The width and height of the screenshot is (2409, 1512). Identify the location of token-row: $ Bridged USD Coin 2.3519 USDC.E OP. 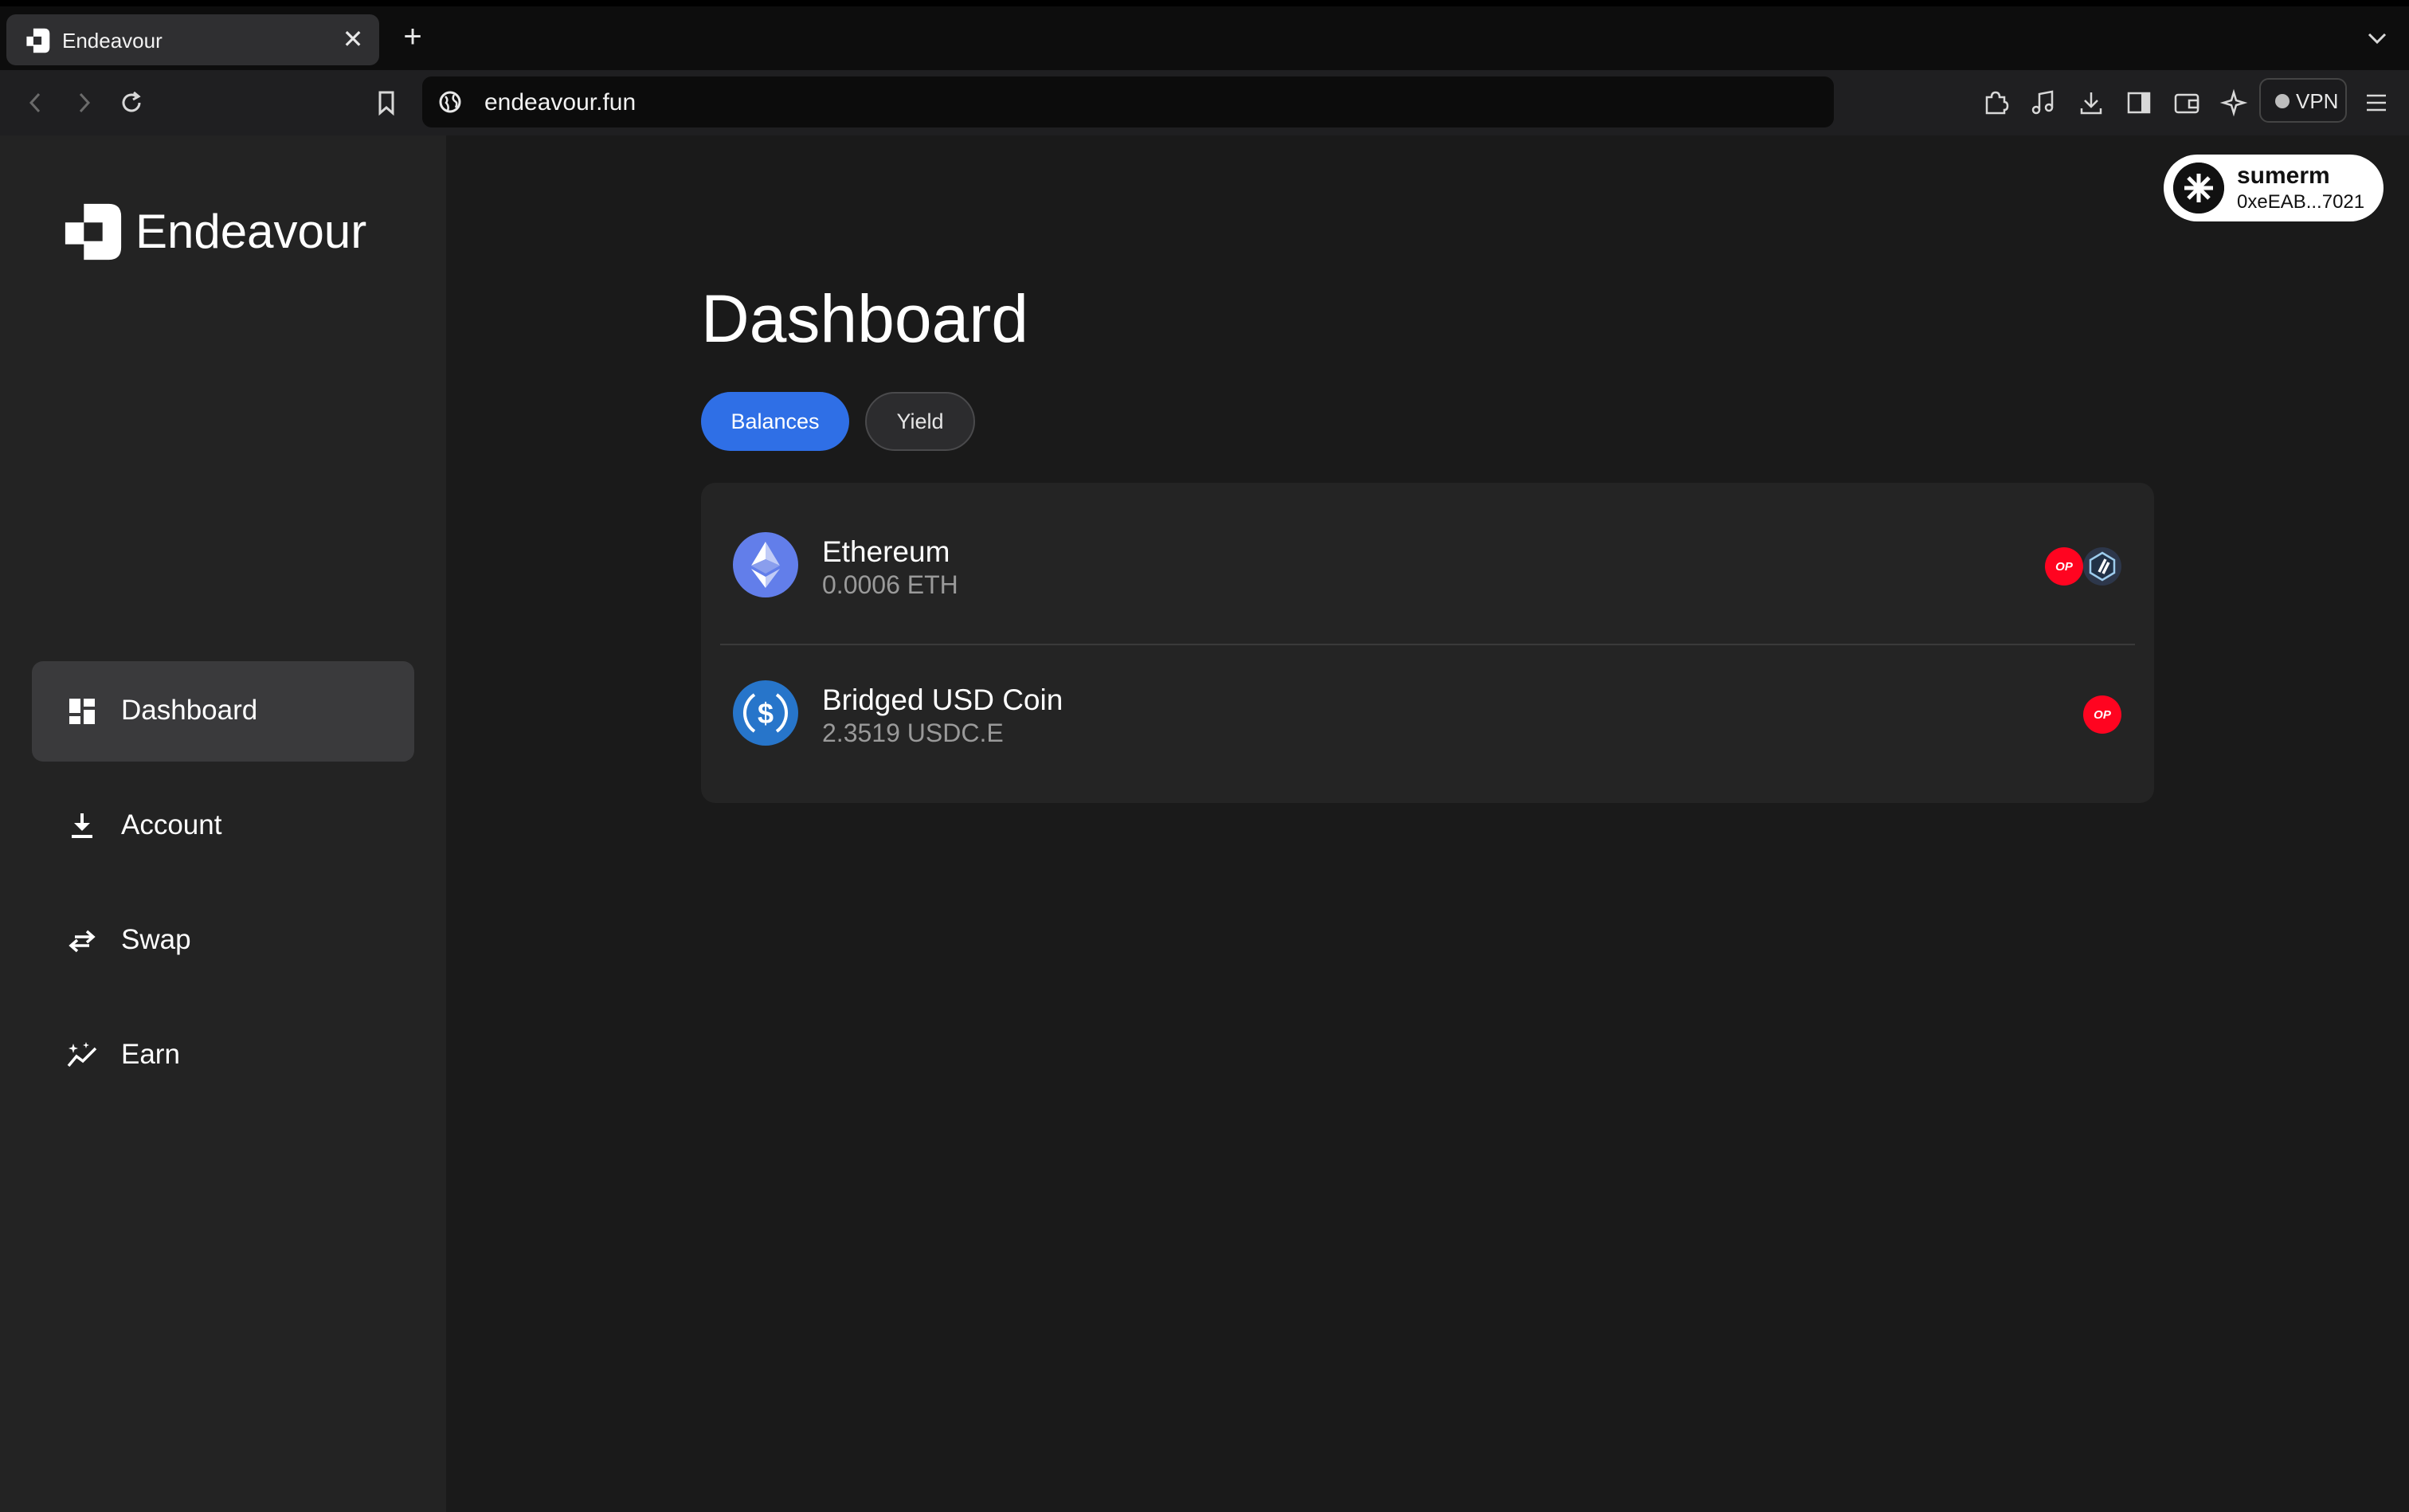
(1427, 705).